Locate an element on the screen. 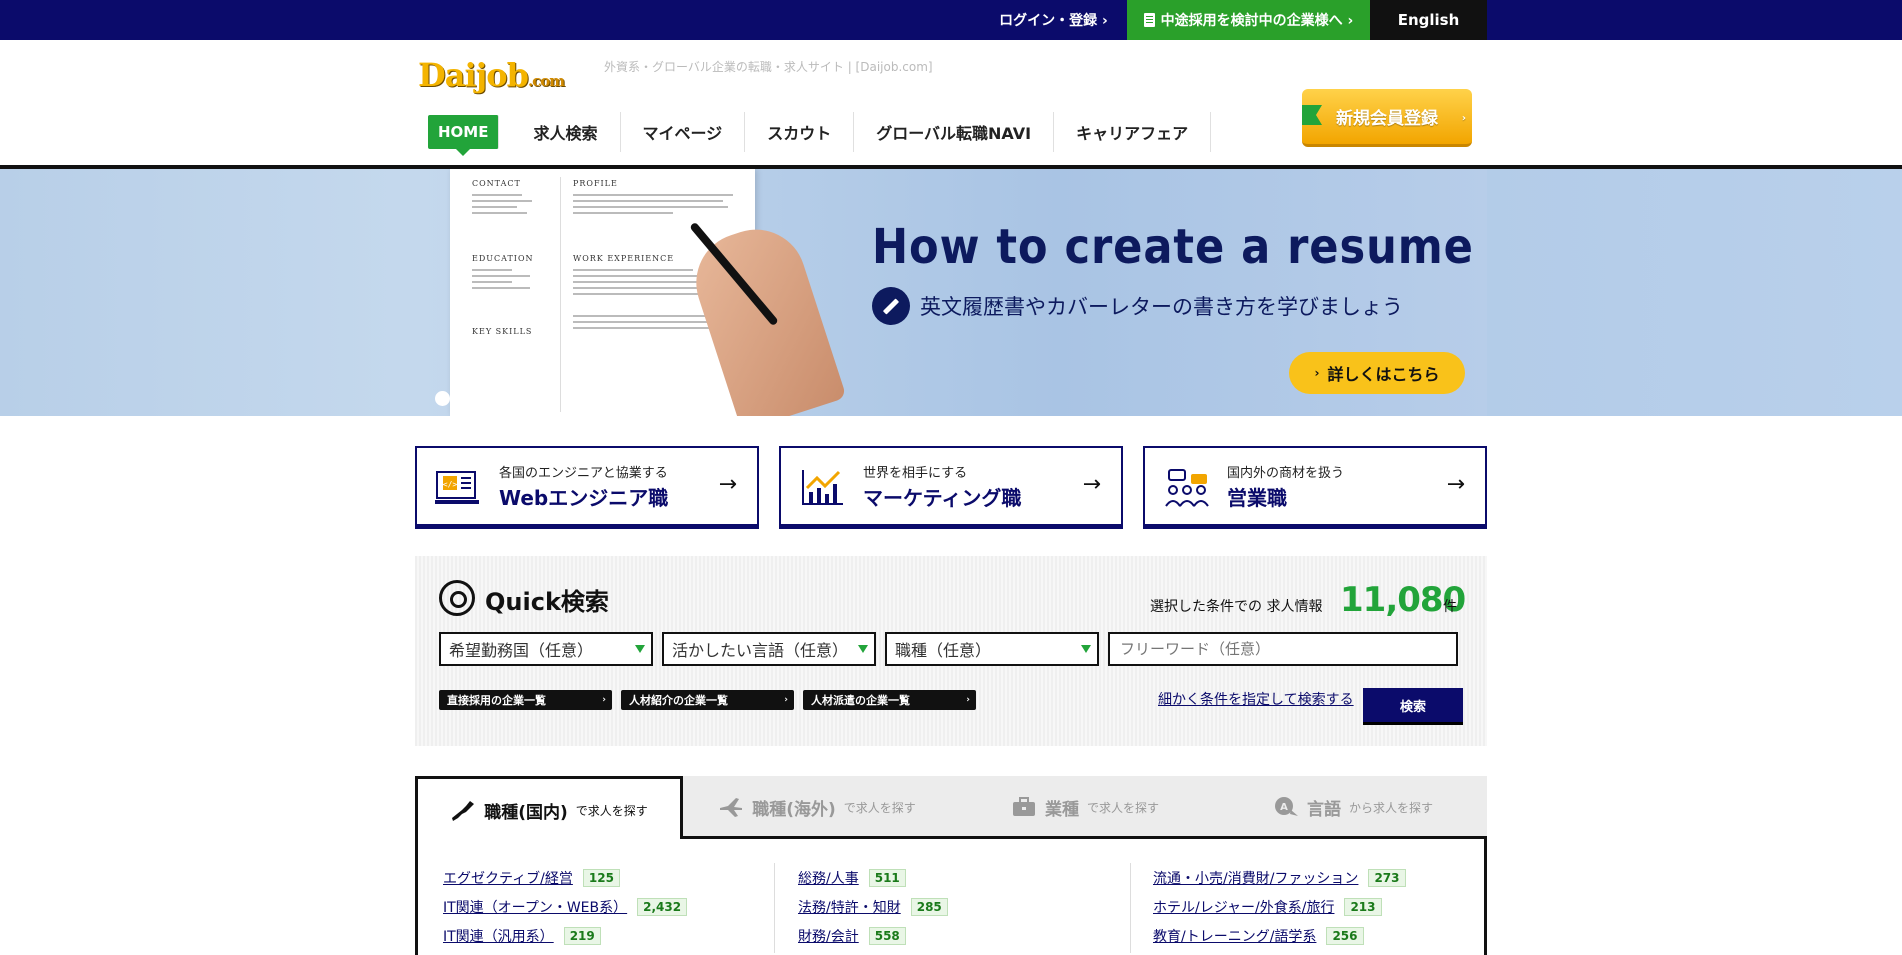 This screenshot has height=955, width=1902. tab-language: A 言語 から求人を探す is located at coordinates (1353, 807).